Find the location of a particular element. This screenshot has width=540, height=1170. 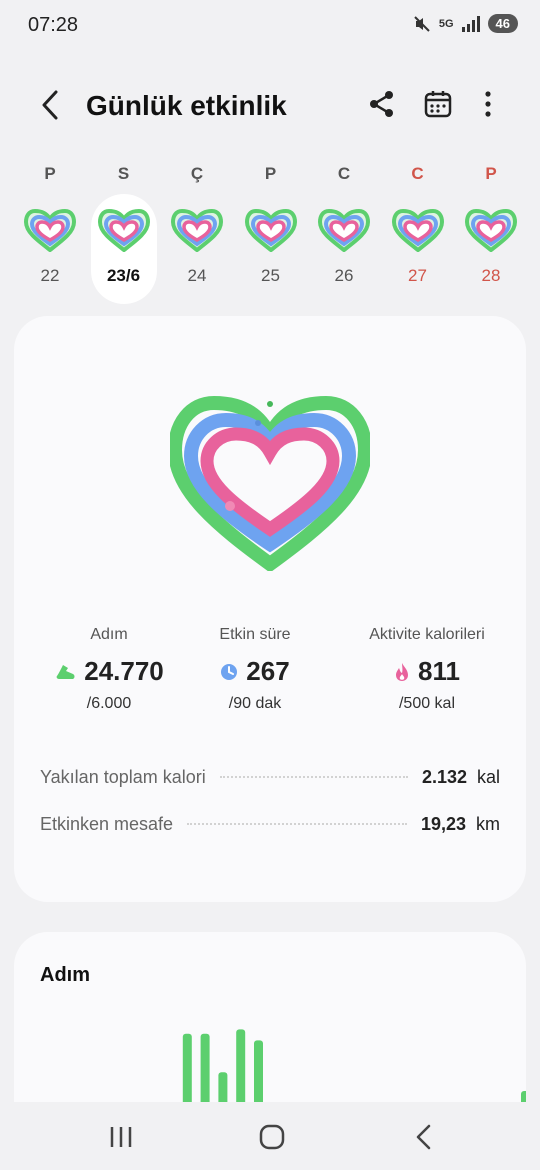

share-icon is located at coordinates (382, 104).